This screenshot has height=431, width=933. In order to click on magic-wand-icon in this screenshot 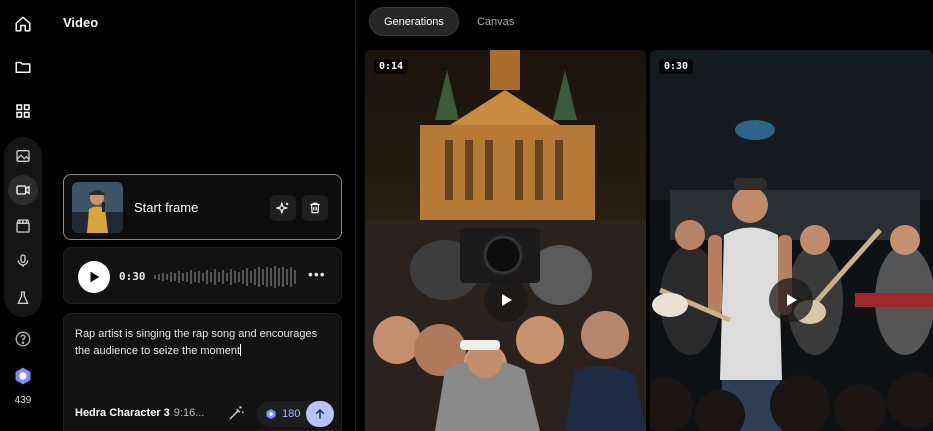, I will do `click(236, 413)`.